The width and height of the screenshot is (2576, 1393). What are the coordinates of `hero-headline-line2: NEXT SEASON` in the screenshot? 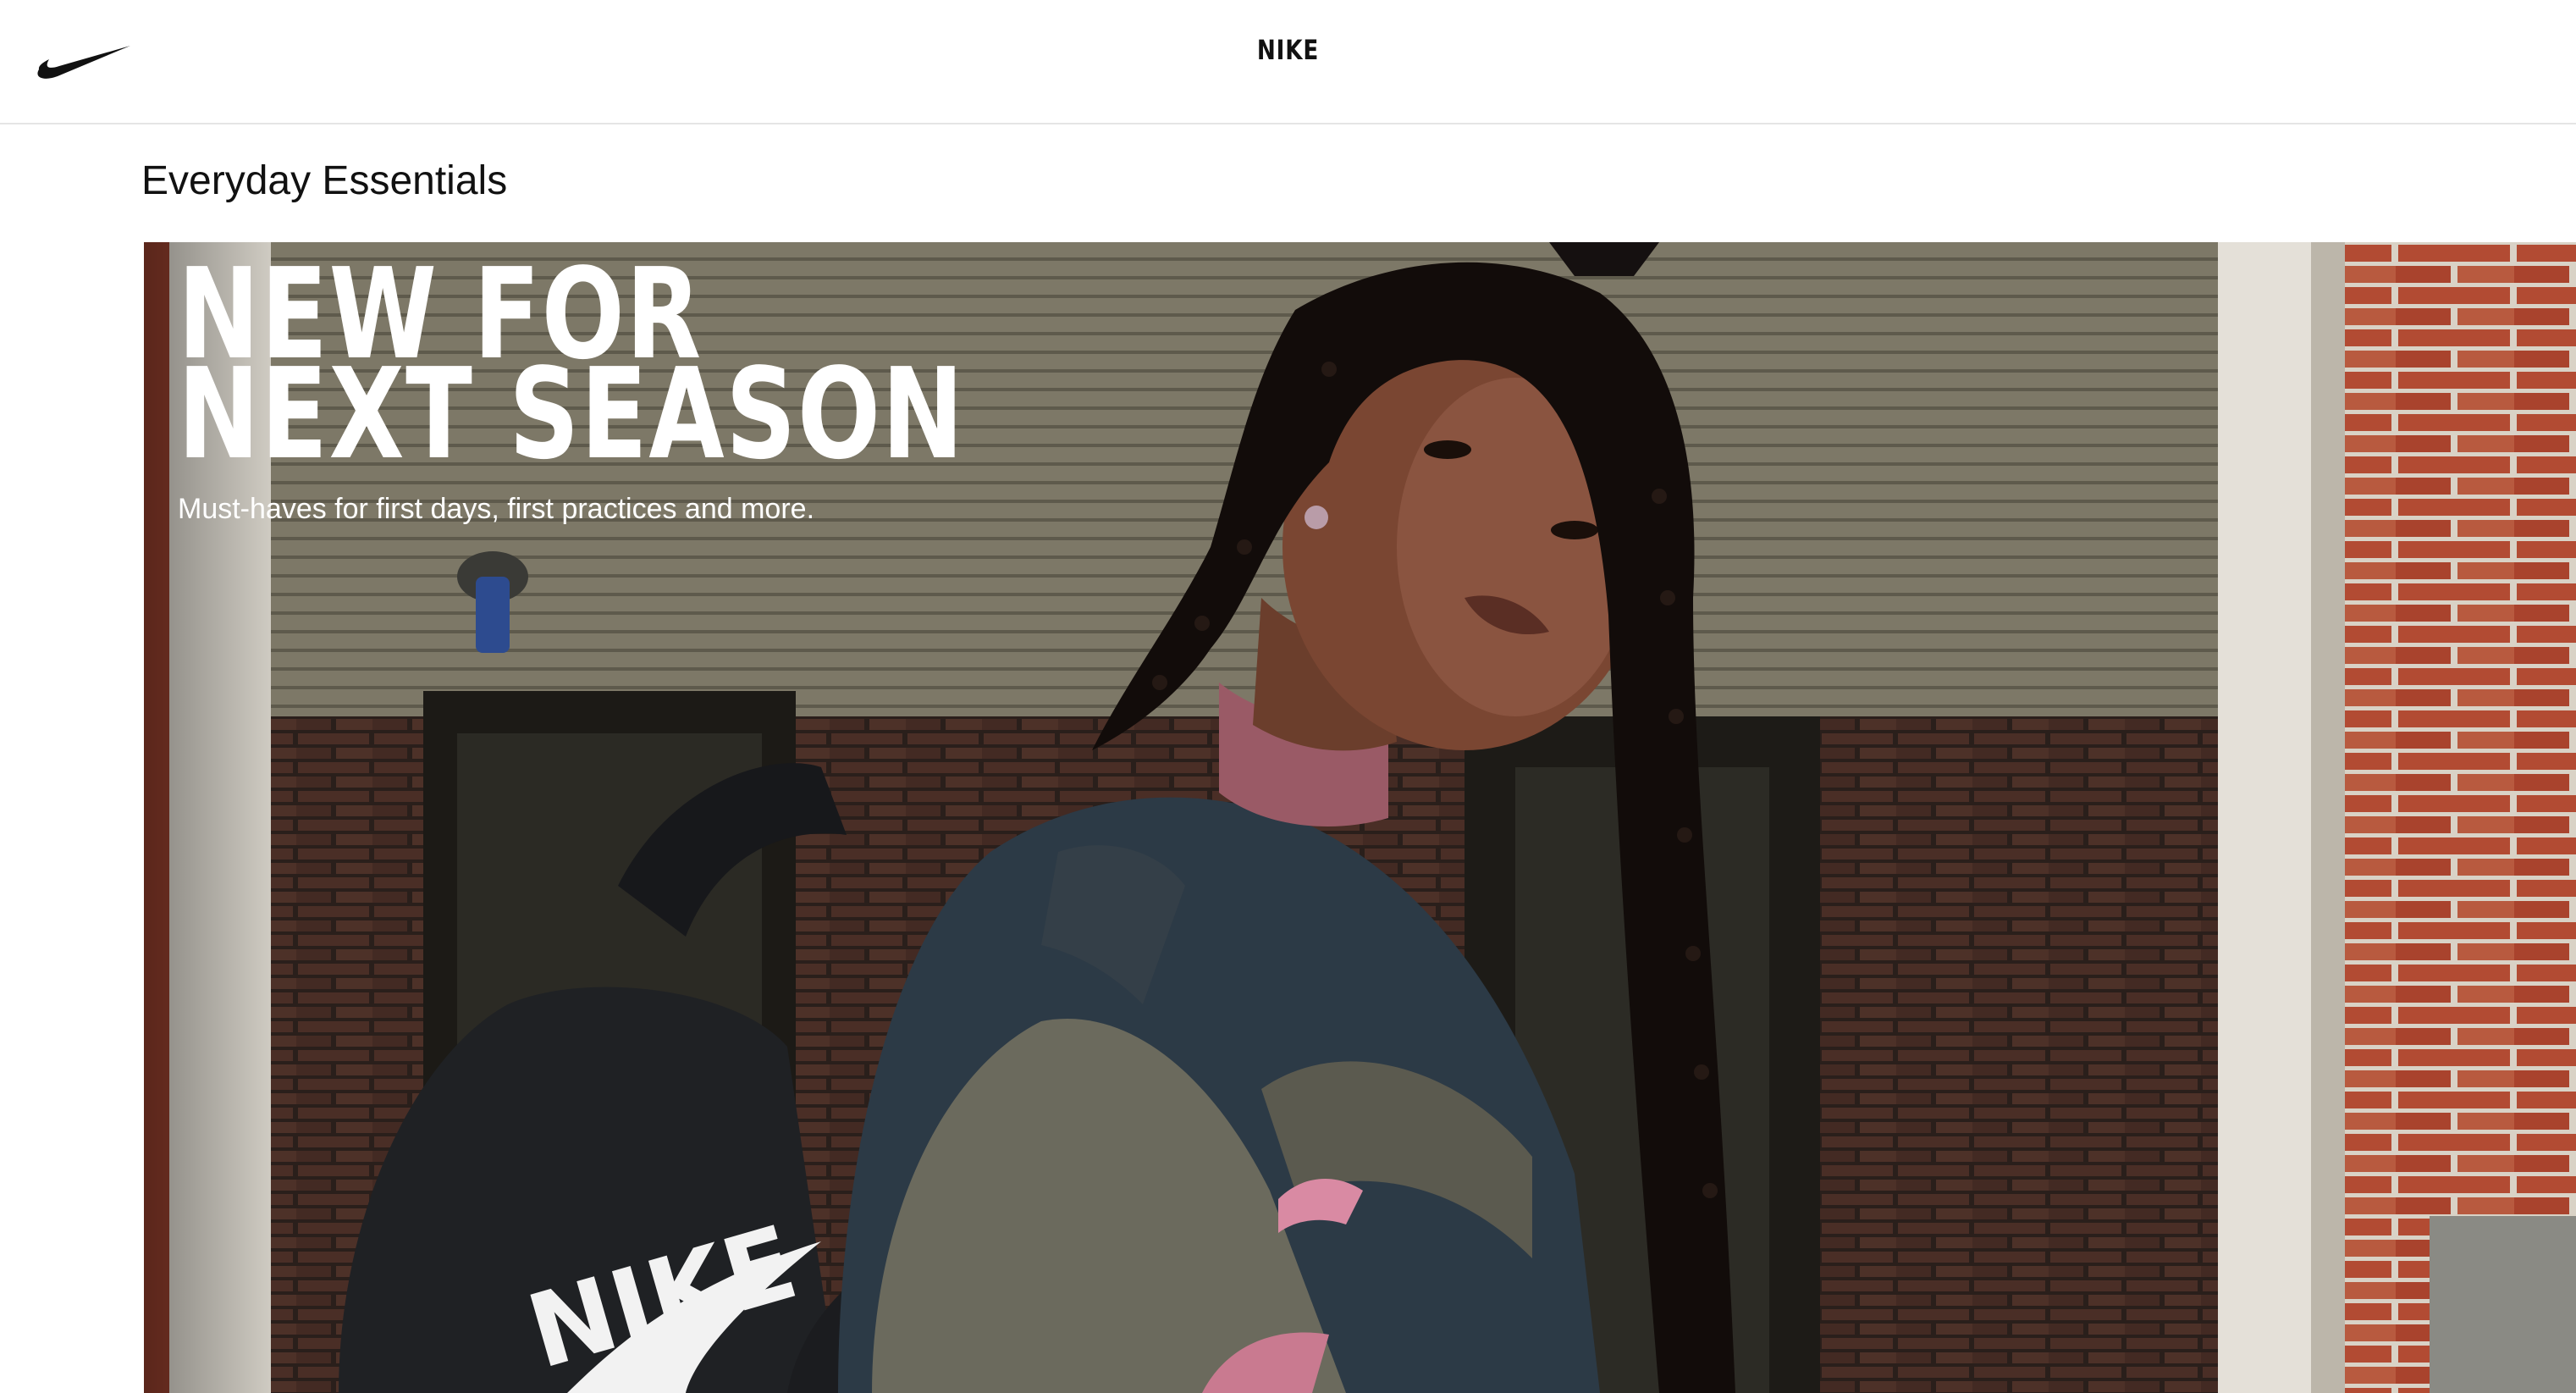 It's located at (572, 414).